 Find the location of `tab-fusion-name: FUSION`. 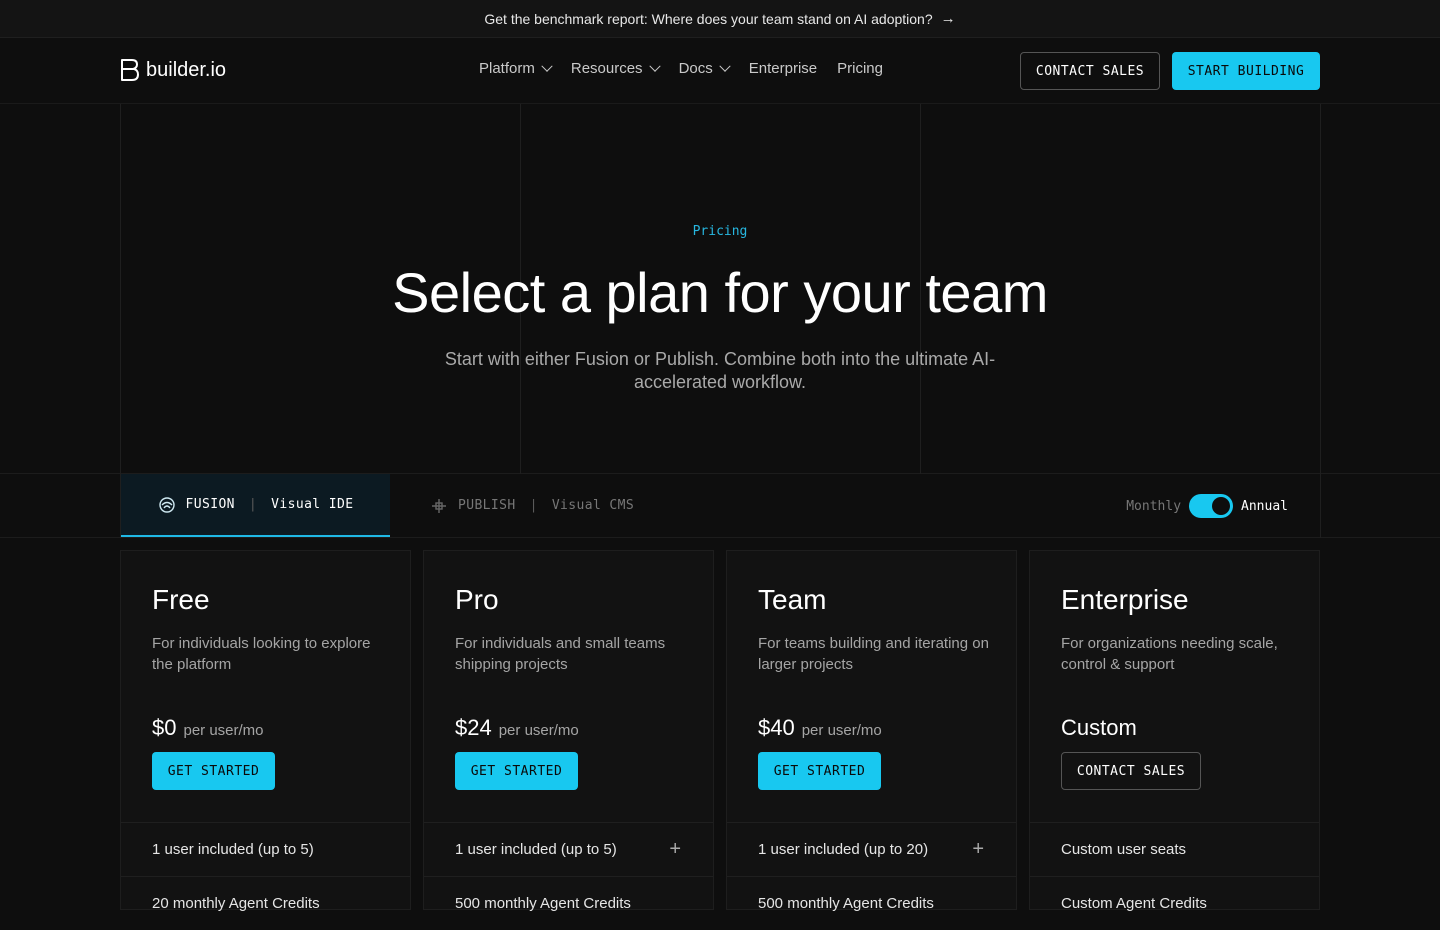

tab-fusion-name: FUSION is located at coordinates (210, 504).